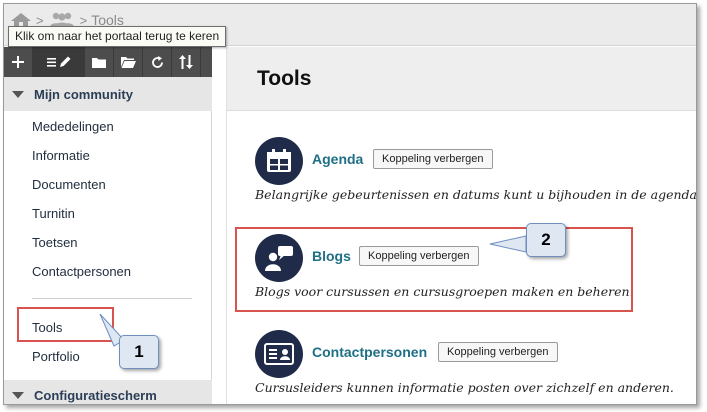  Describe the element at coordinates (279, 161) in the screenshot. I see `calendar-icon` at that location.